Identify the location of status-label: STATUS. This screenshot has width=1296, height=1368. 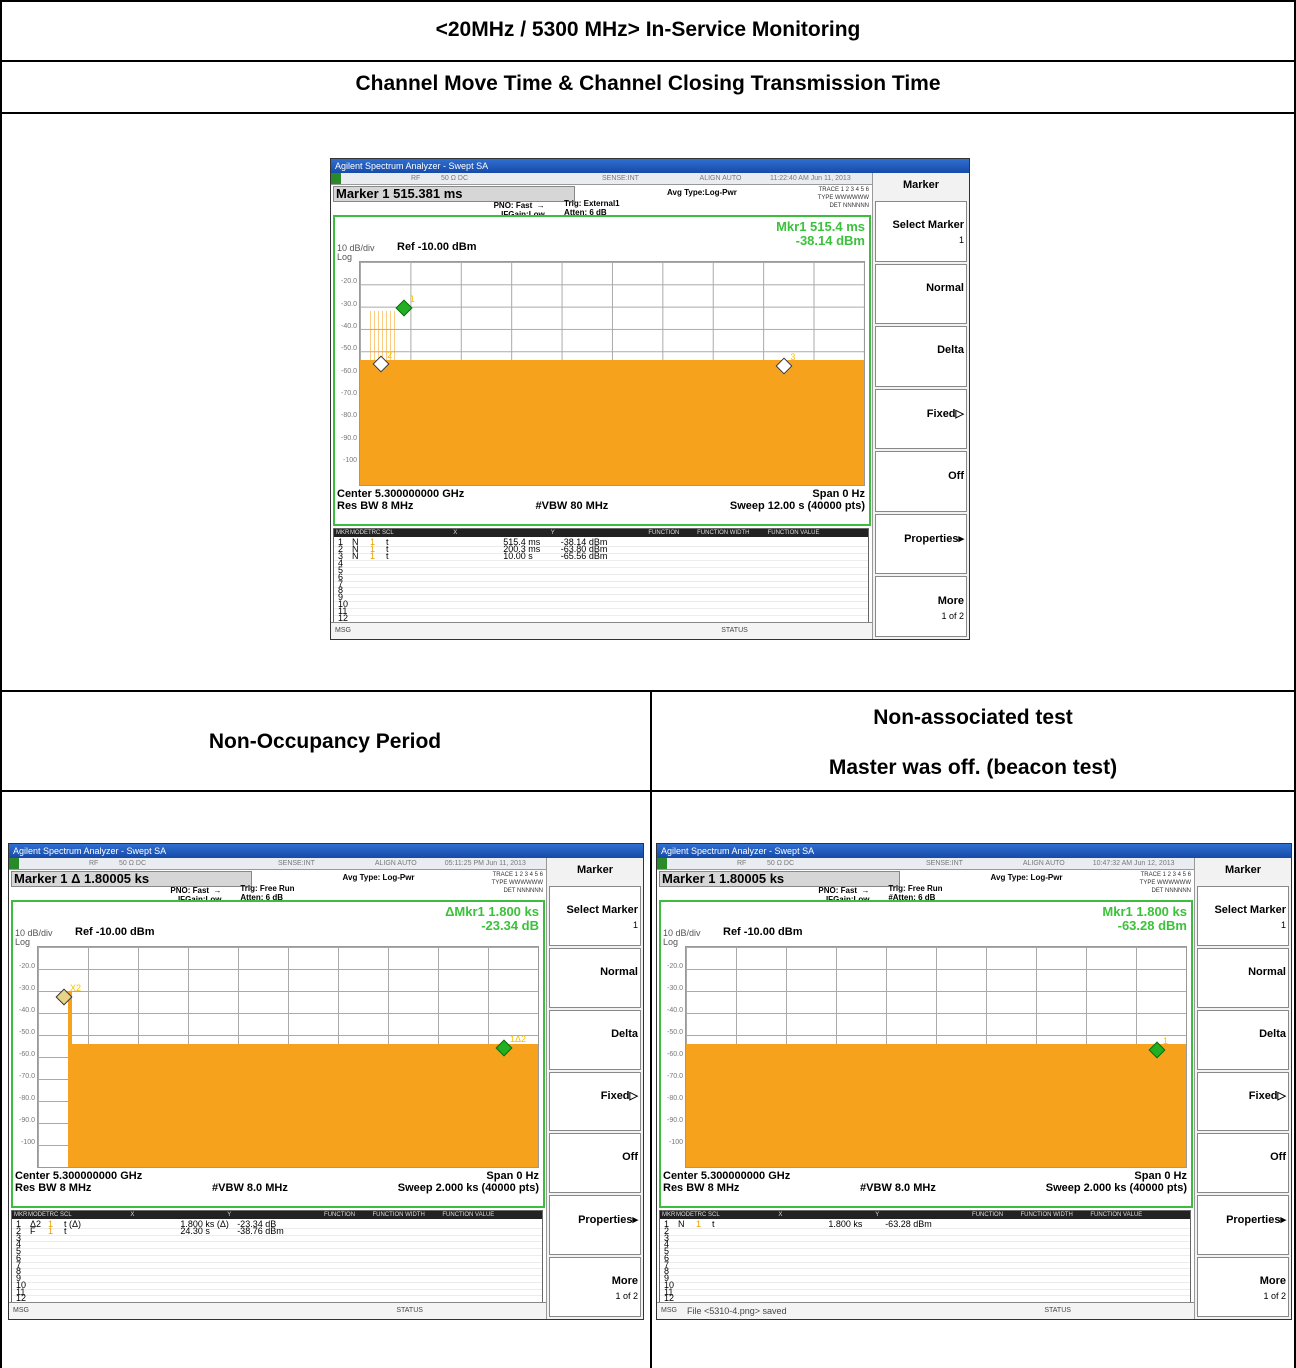
(1057, 1310).